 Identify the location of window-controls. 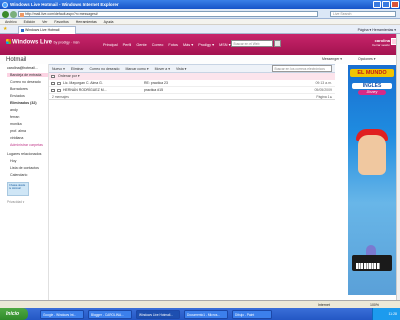
(386, 4).